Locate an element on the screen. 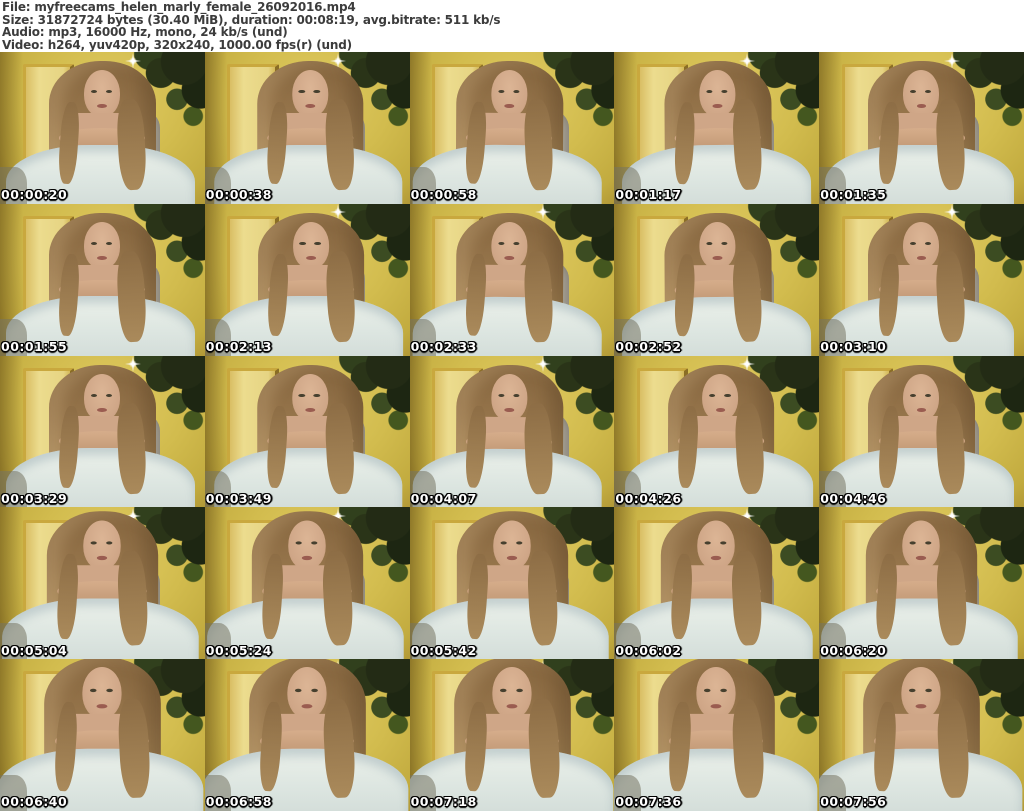 The height and width of the screenshot is (811, 1024). timestamp-overlay: 00:00:58 is located at coordinates (443, 195).